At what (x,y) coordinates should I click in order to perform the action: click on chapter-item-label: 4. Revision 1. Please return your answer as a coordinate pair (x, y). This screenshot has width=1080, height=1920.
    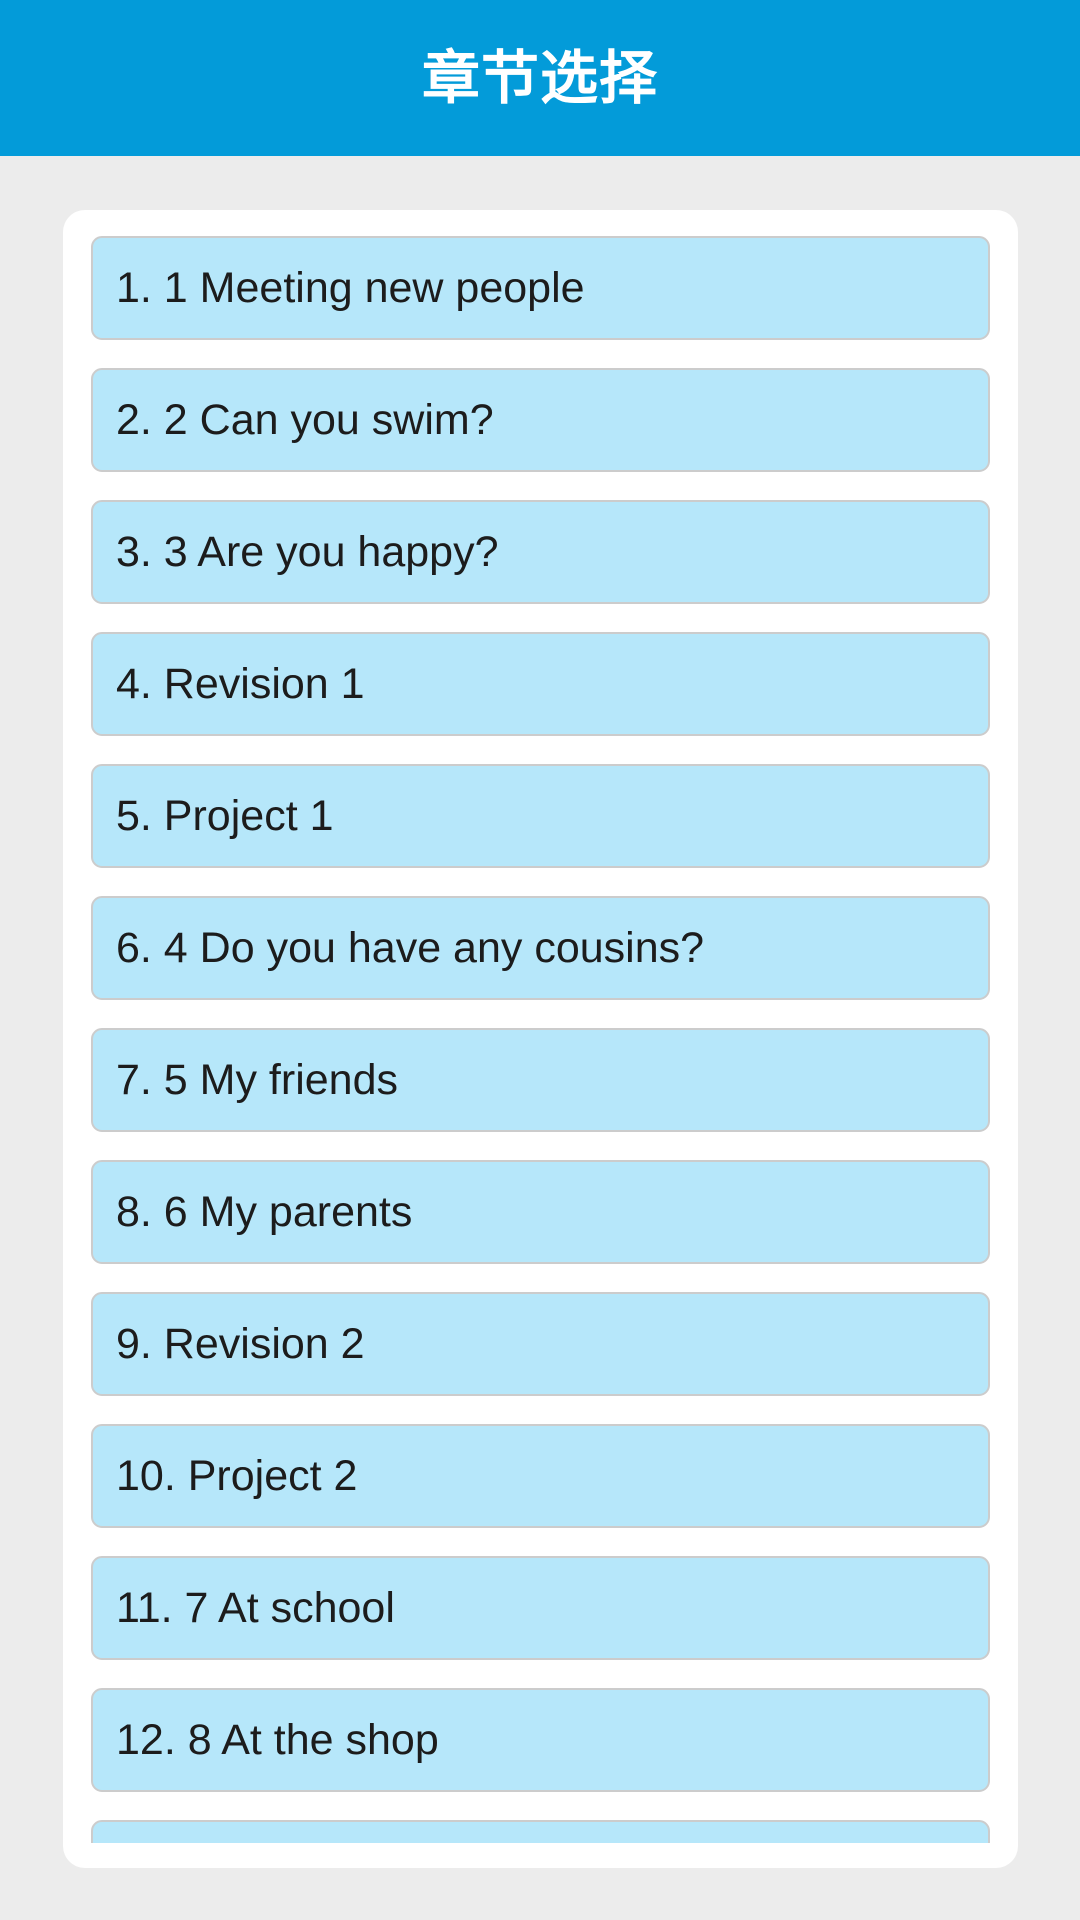
    Looking at the image, I should click on (240, 683).